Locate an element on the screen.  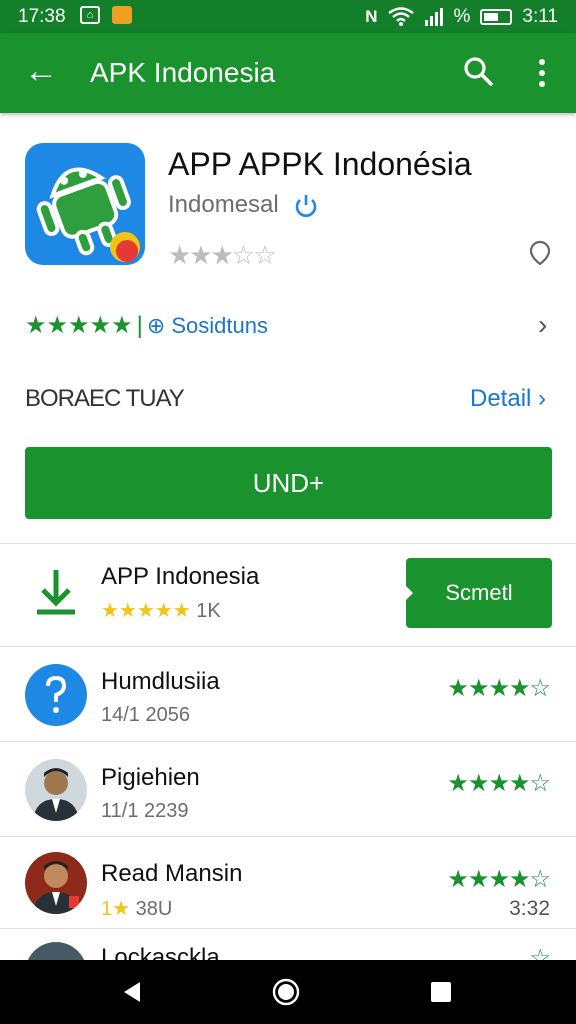
refresh-icon is located at coordinates (306, 206).